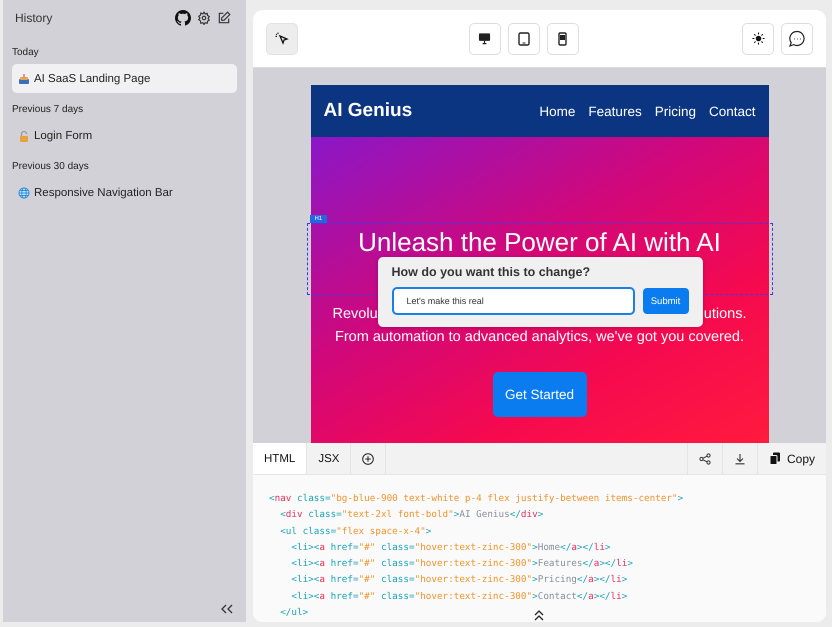 Image resolution: width=832 pixels, height=627 pixels. What do you see at coordinates (124, 192) in the screenshot?
I see `history-item: Responsive Navigation Bar` at bounding box center [124, 192].